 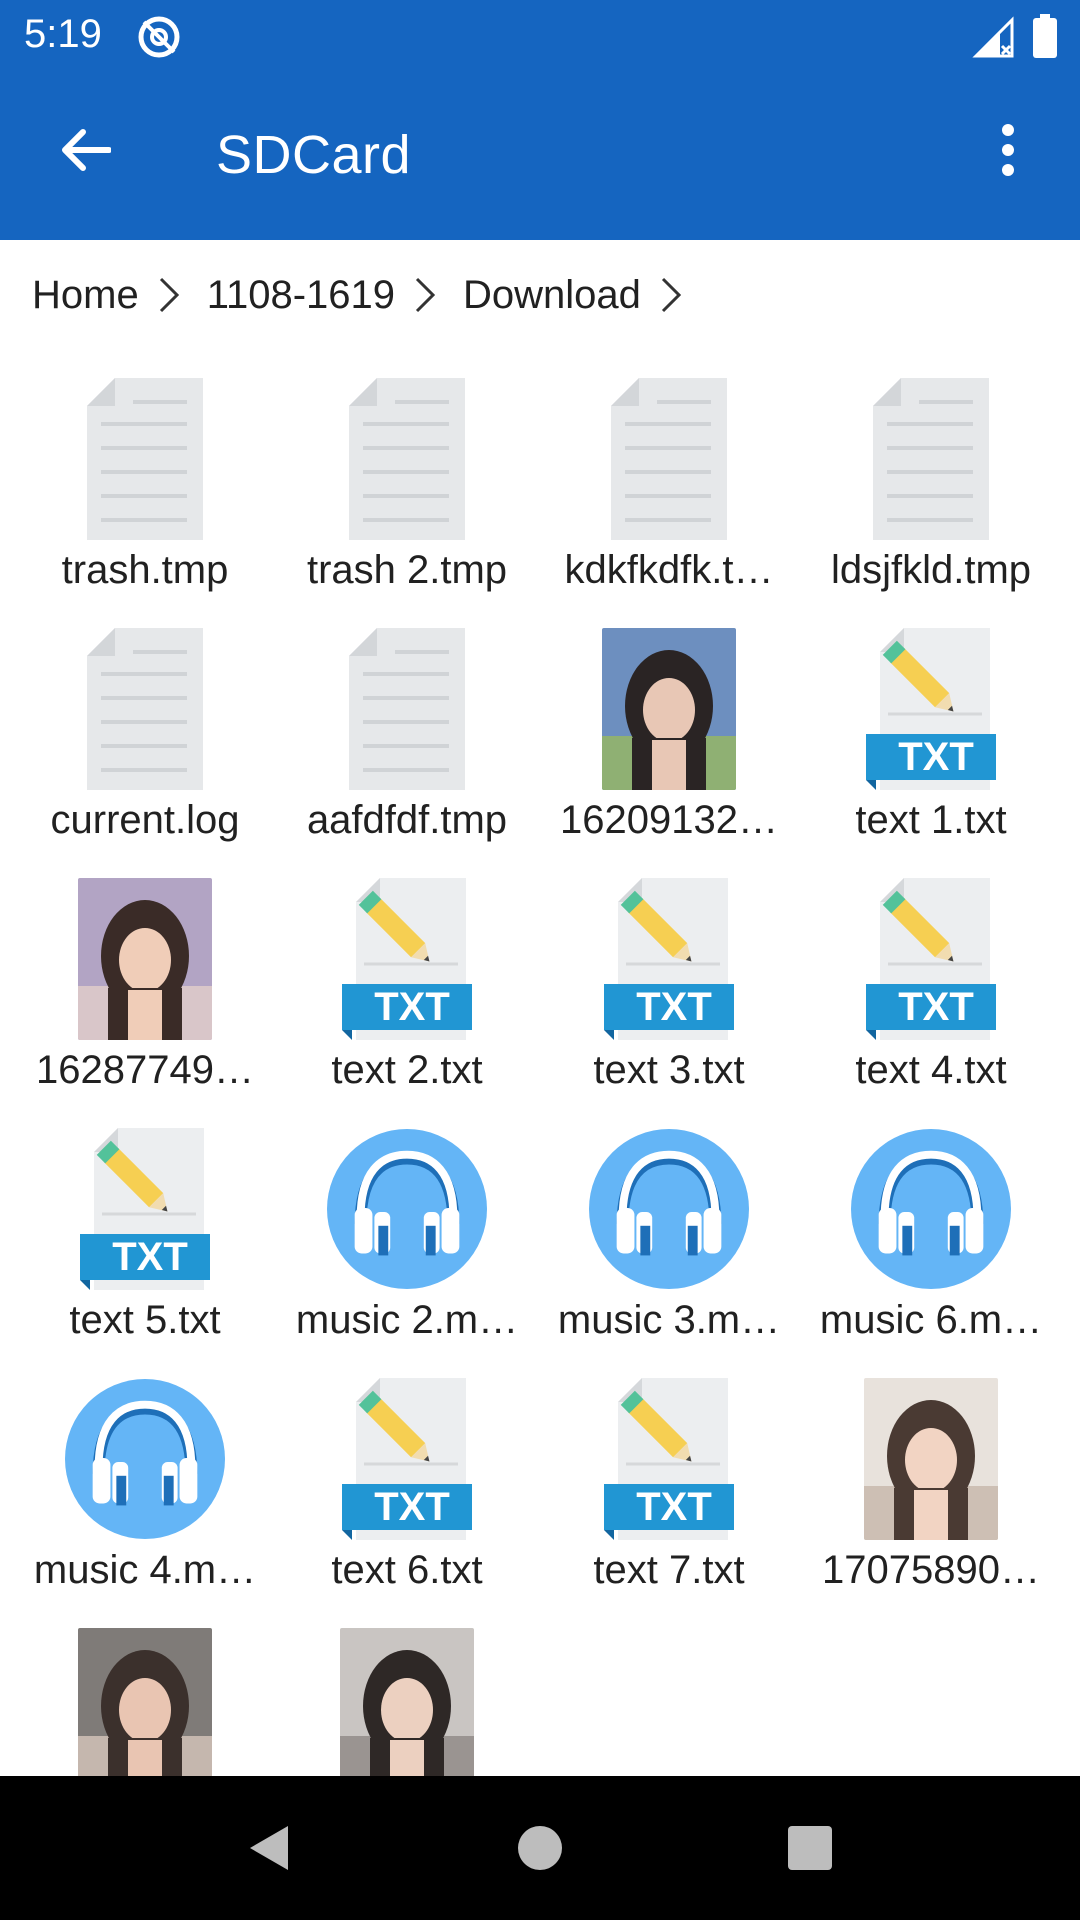 I want to click on file-name: text 1.txt, so click(x=931, y=820).